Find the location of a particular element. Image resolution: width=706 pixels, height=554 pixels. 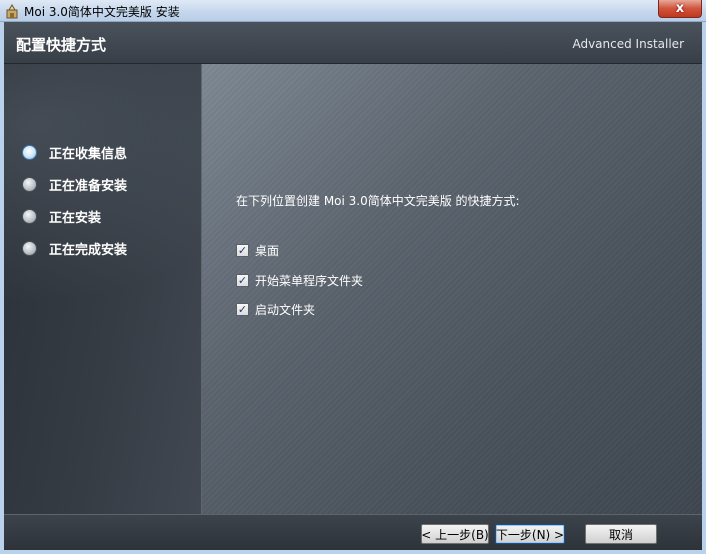

page-title: 配置快捷方式 is located at coordinates (61, 45).